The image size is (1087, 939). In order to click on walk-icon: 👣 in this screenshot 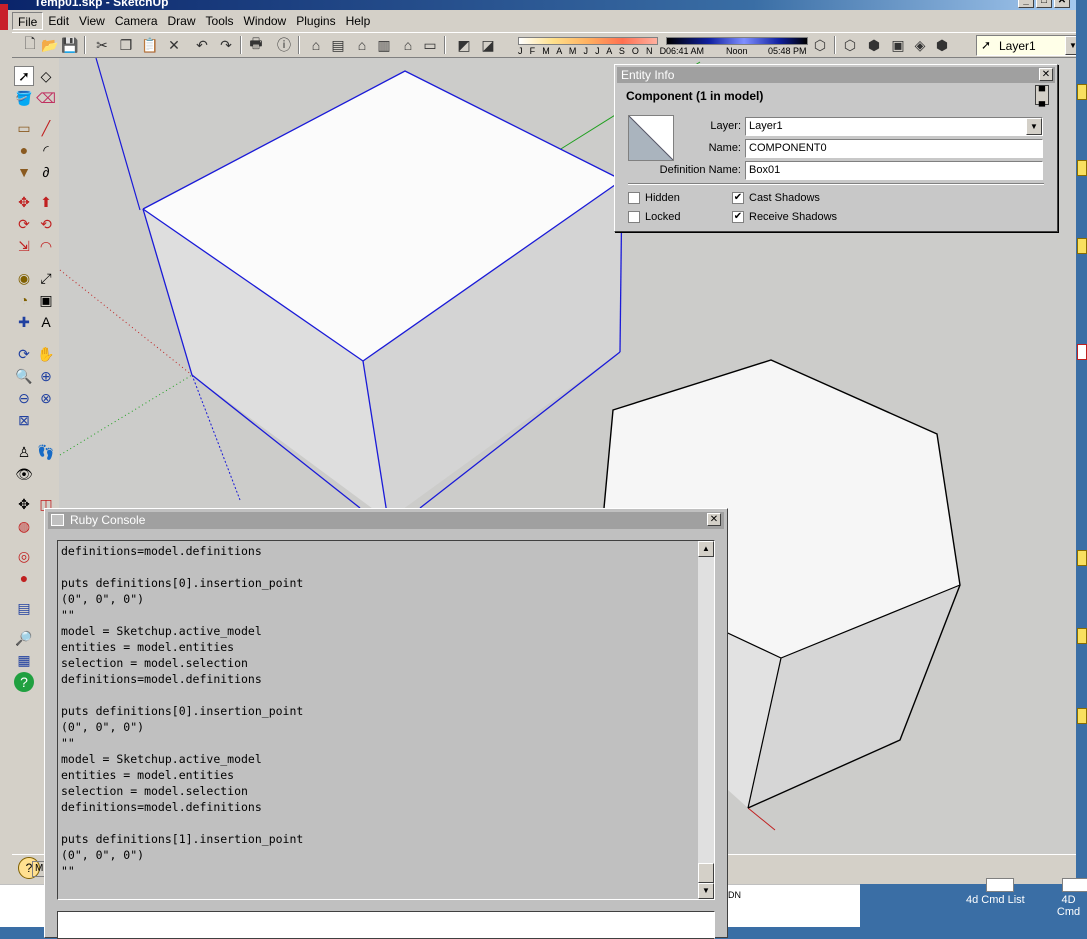, I will do `click(46, 452)`.